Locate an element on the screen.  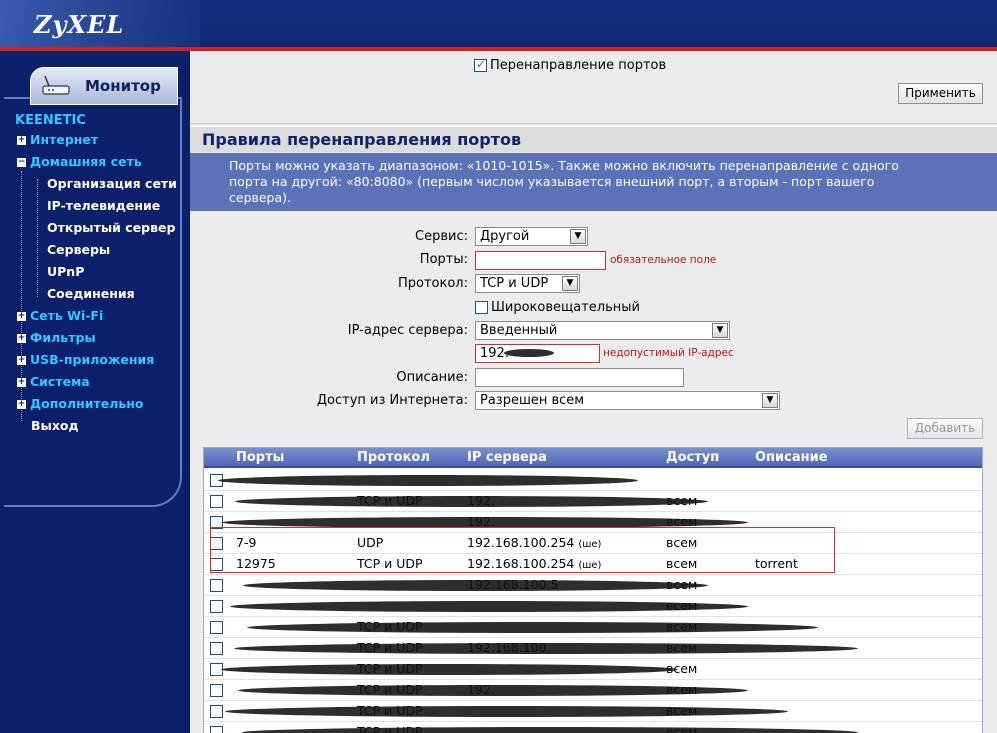
sidebar-item-wifi: + Сеть Wi-Fi is located at coordinates (60, 316).